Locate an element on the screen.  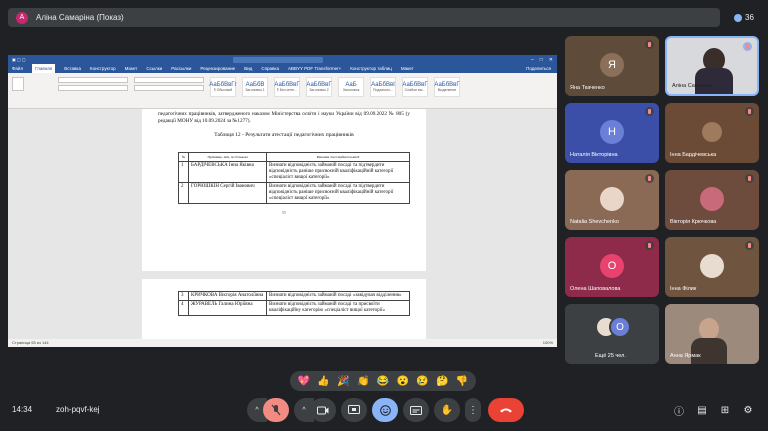
participant-tile: Інна Філик is located at coordinates (712, 267).